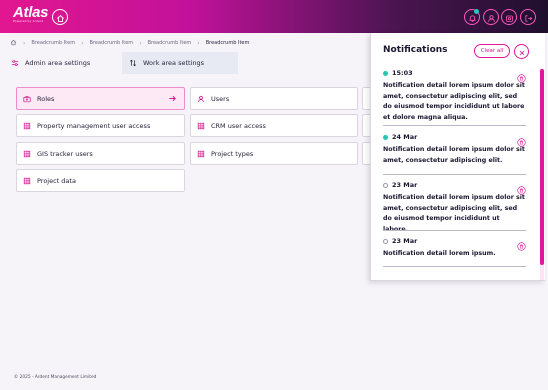 The width and height of the screenshot is (548, 390). Describe the element at coordinates (415, 50) in the screenshot. I see `panel-title: Notifications` at that location.